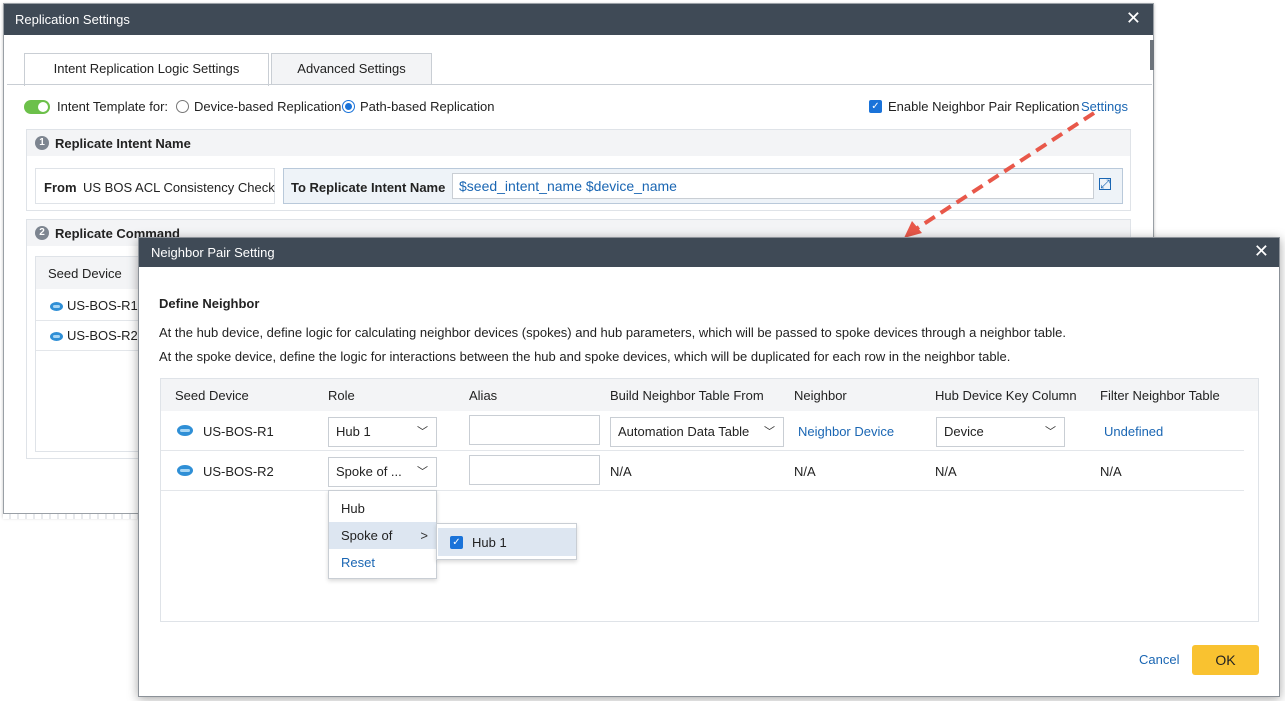 The width and height of the screenshot is (1285, 701). Describe the element at coordinates (489, 542) in the screenshot. I see `submenu-item-label: Hub 1` at that location.